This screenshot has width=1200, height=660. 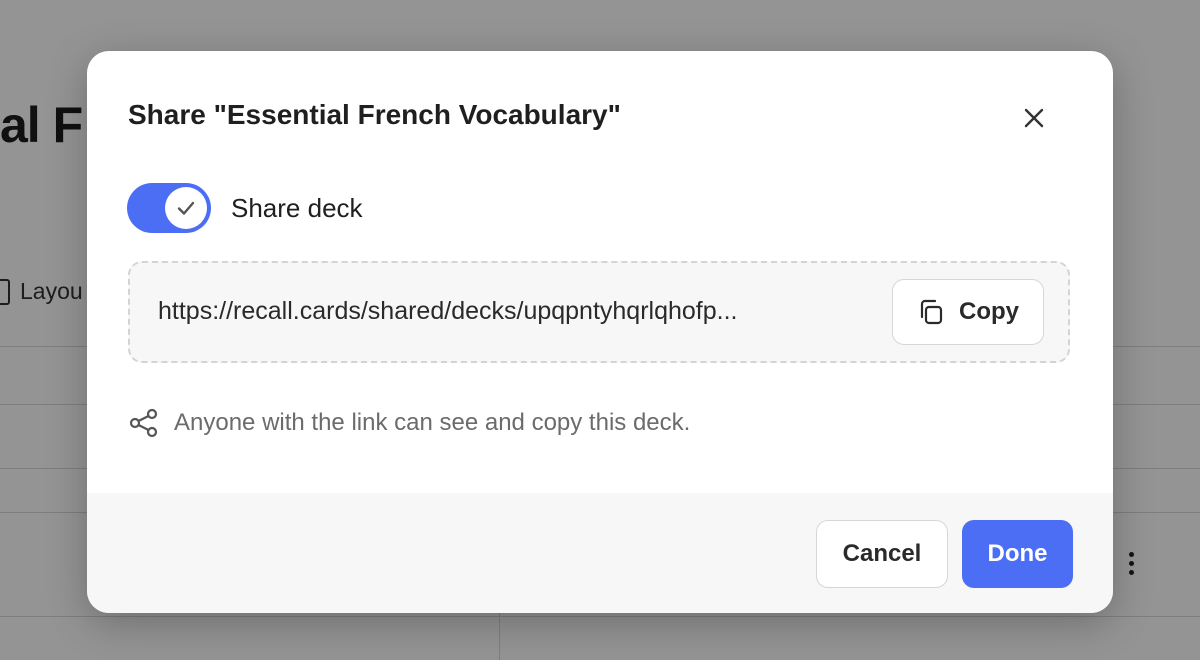 What do you see at coordinates (143, 423) in the screenshot?
I see `share-icon` at bounding box center [143, 423].